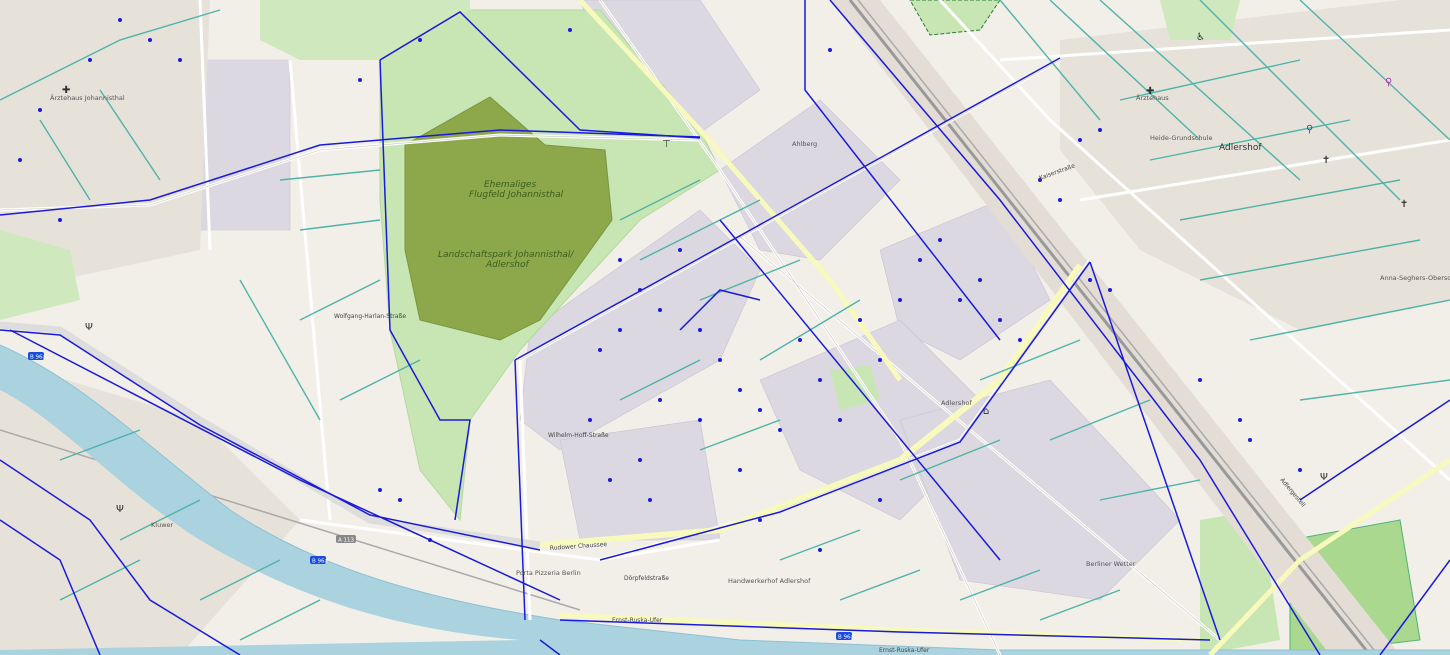 Image resolution: width=1450 pixels, height=655 pixels. What do you see at coordinates (1415, 278) in the screenshot?
I see `poi-label: Anna-Seghers-Oberschule` at bounding box center [1415, 278].